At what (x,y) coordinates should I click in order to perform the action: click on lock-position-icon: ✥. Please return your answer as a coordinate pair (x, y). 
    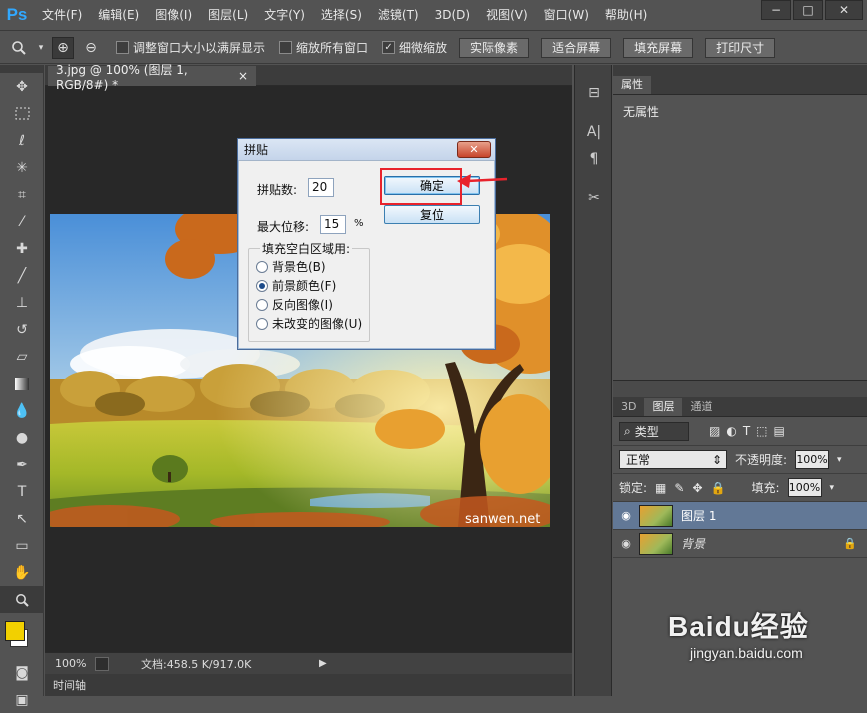
    Looking at the image, I should click on (697, 488).